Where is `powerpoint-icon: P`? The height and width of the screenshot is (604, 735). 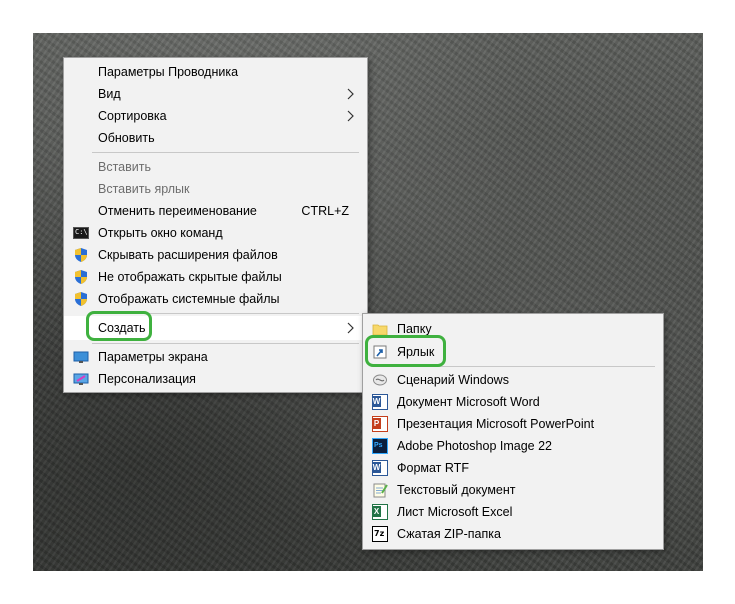 powerpoint-icon: P is located at coordinates (380, 424).